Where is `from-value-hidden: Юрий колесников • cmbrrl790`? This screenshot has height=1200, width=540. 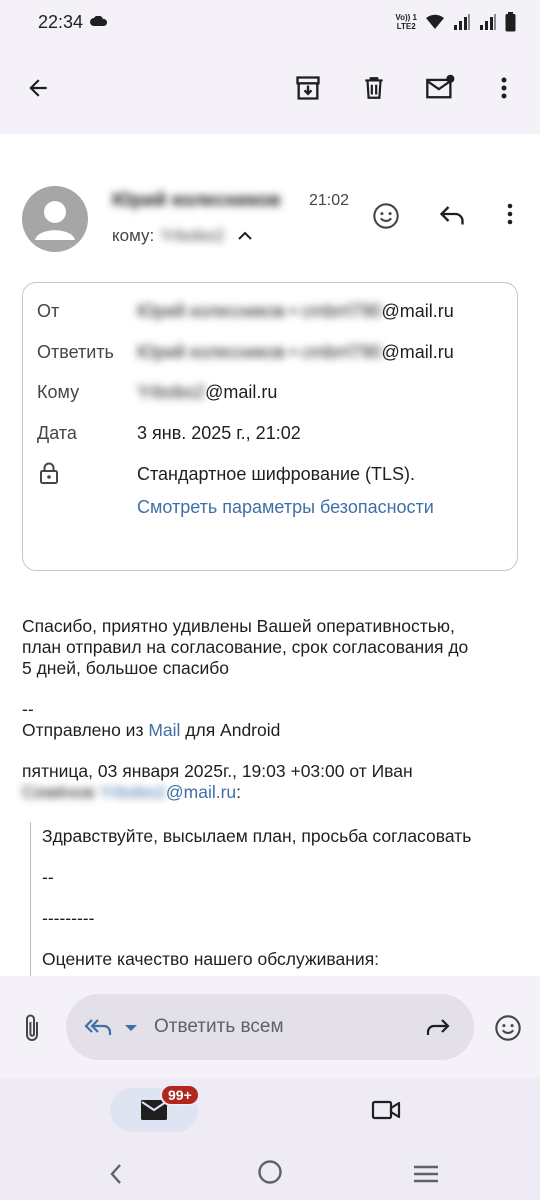 from-value-hidden: Юрий колесников • cmbrrl790 is located at coordinates (259, 311).